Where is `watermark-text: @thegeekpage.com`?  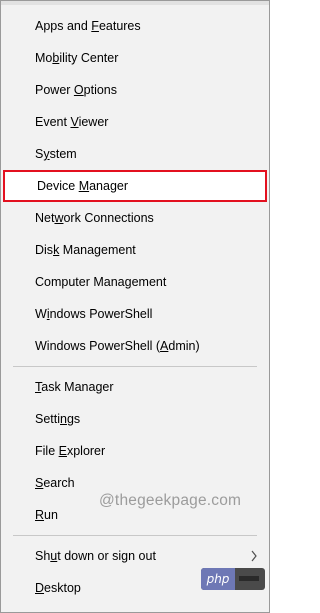 watermark-text: @thegeekpage.com is located at coordinates (170, 500).